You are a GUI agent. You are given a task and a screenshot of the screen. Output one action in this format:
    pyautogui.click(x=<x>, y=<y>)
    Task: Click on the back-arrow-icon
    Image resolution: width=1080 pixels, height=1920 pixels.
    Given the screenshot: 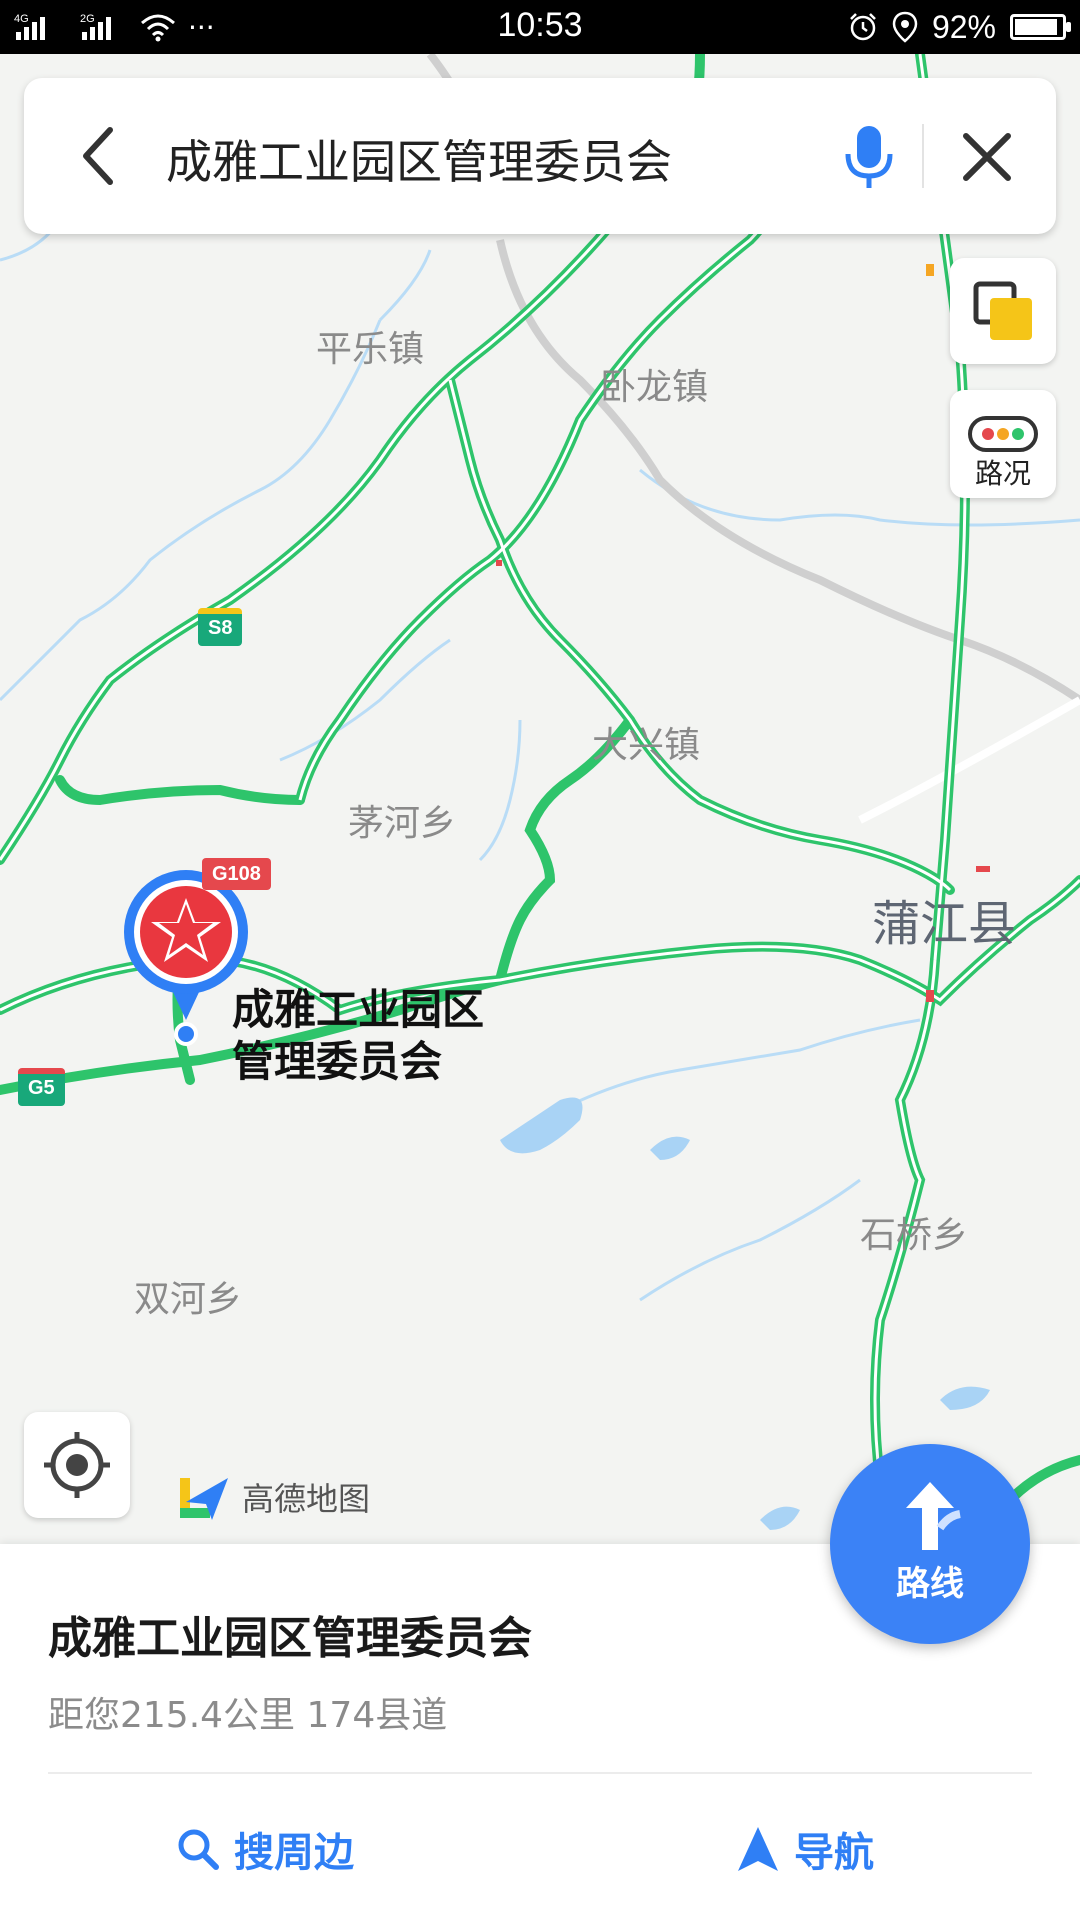 What is the action you would take?
    pyautogui.click(x=98, y=156)
    